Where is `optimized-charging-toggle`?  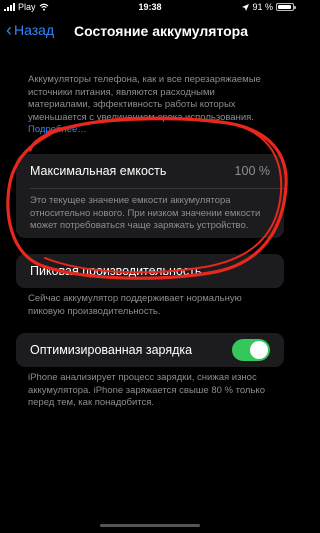
optimized-charging-toggle is located at coordinates (251, 350).